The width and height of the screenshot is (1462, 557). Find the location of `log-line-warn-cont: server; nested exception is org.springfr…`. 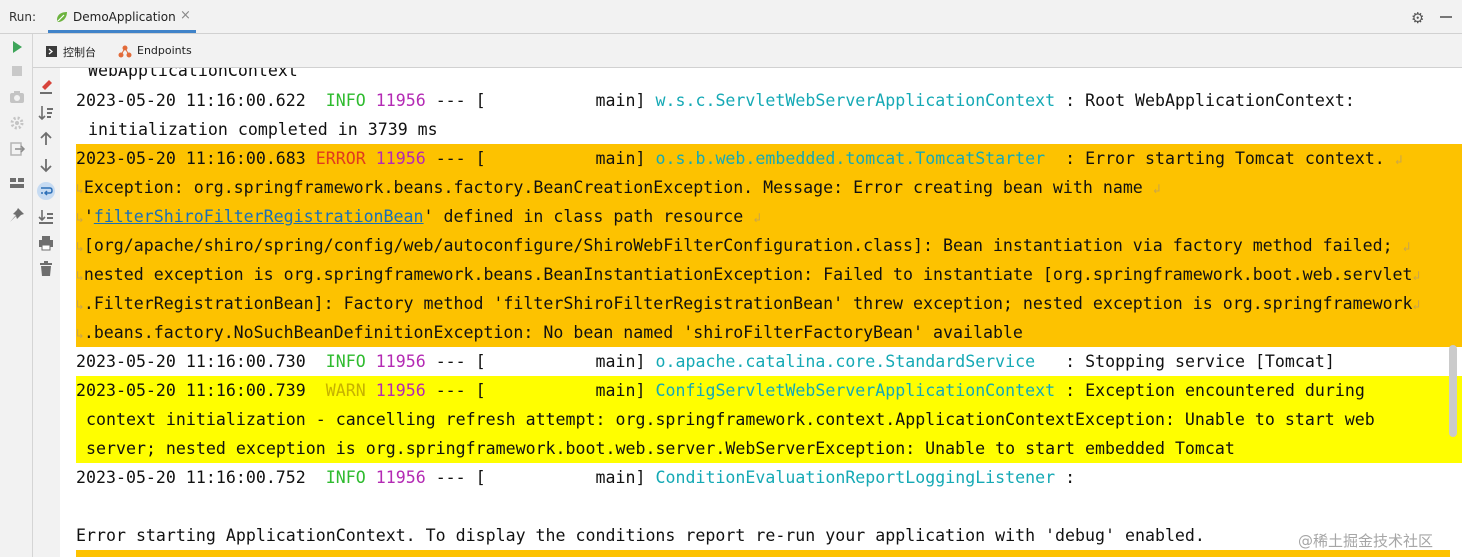

log-line-warn-cont: server; nested exception is org.springfr… is located at coordinates (769, 448).